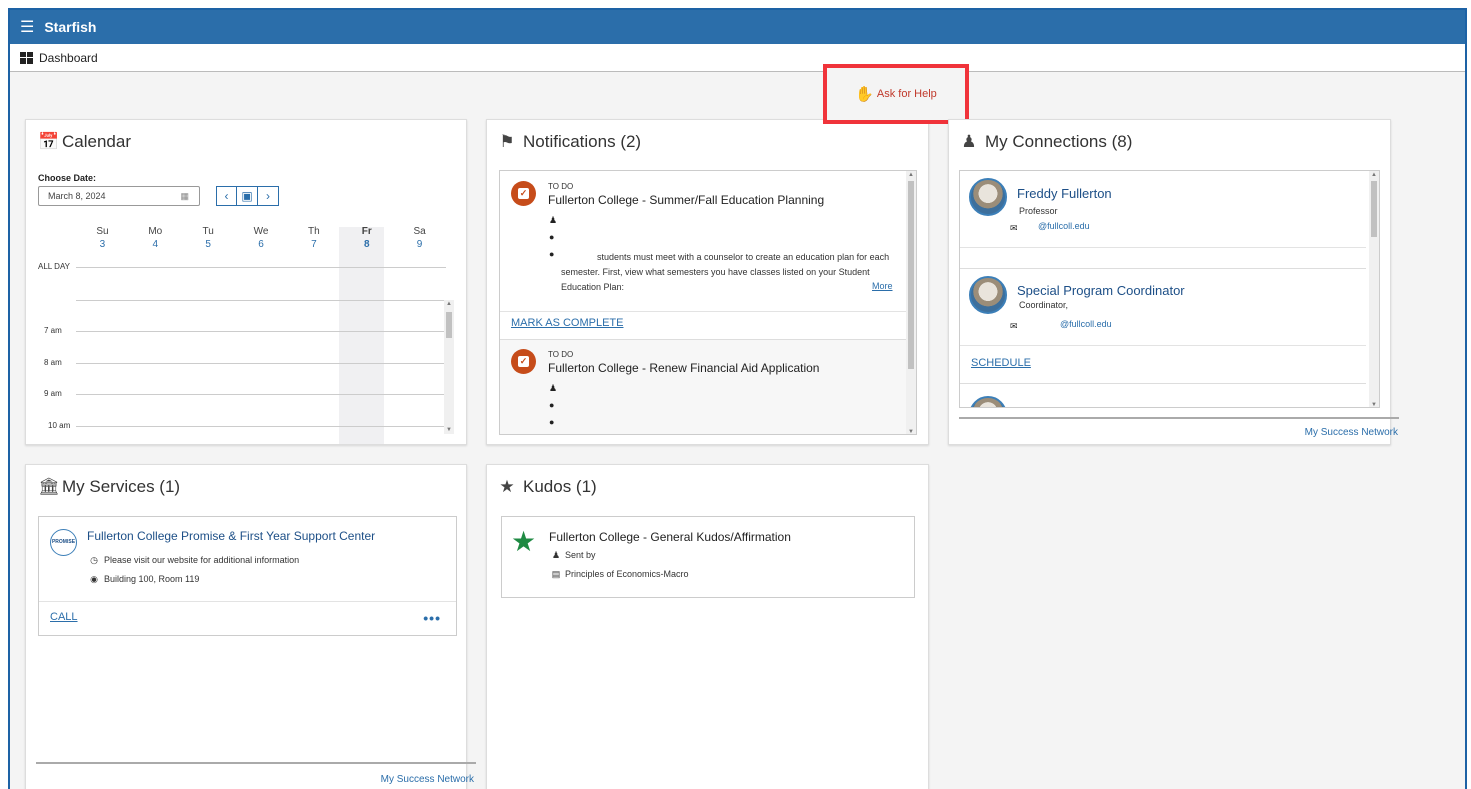 Image resolution: width=1471 pixels, height=789 pixels. Describe the element at coordinates (419, 244) in the screenshot. I see `day-num: 9` at that location.